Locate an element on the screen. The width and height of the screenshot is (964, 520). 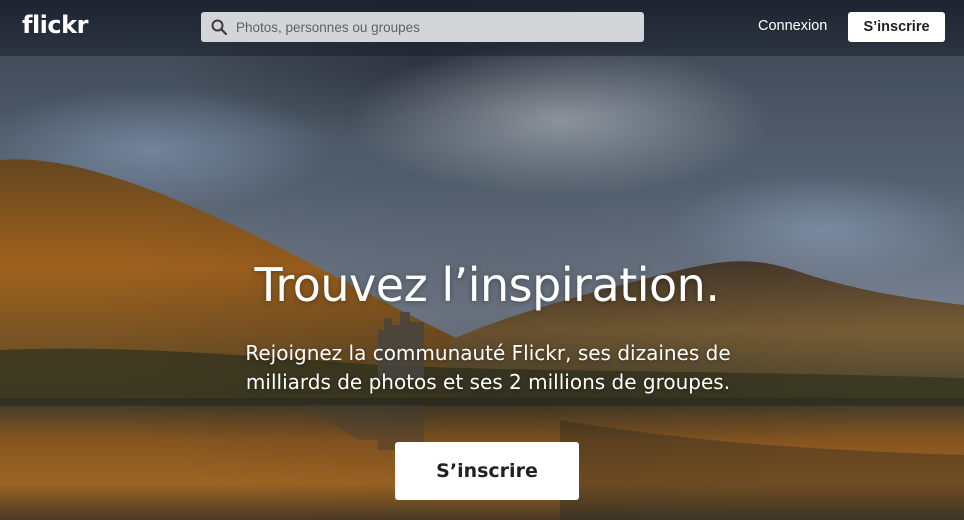
search-icon is located at coordinates (219, 27).